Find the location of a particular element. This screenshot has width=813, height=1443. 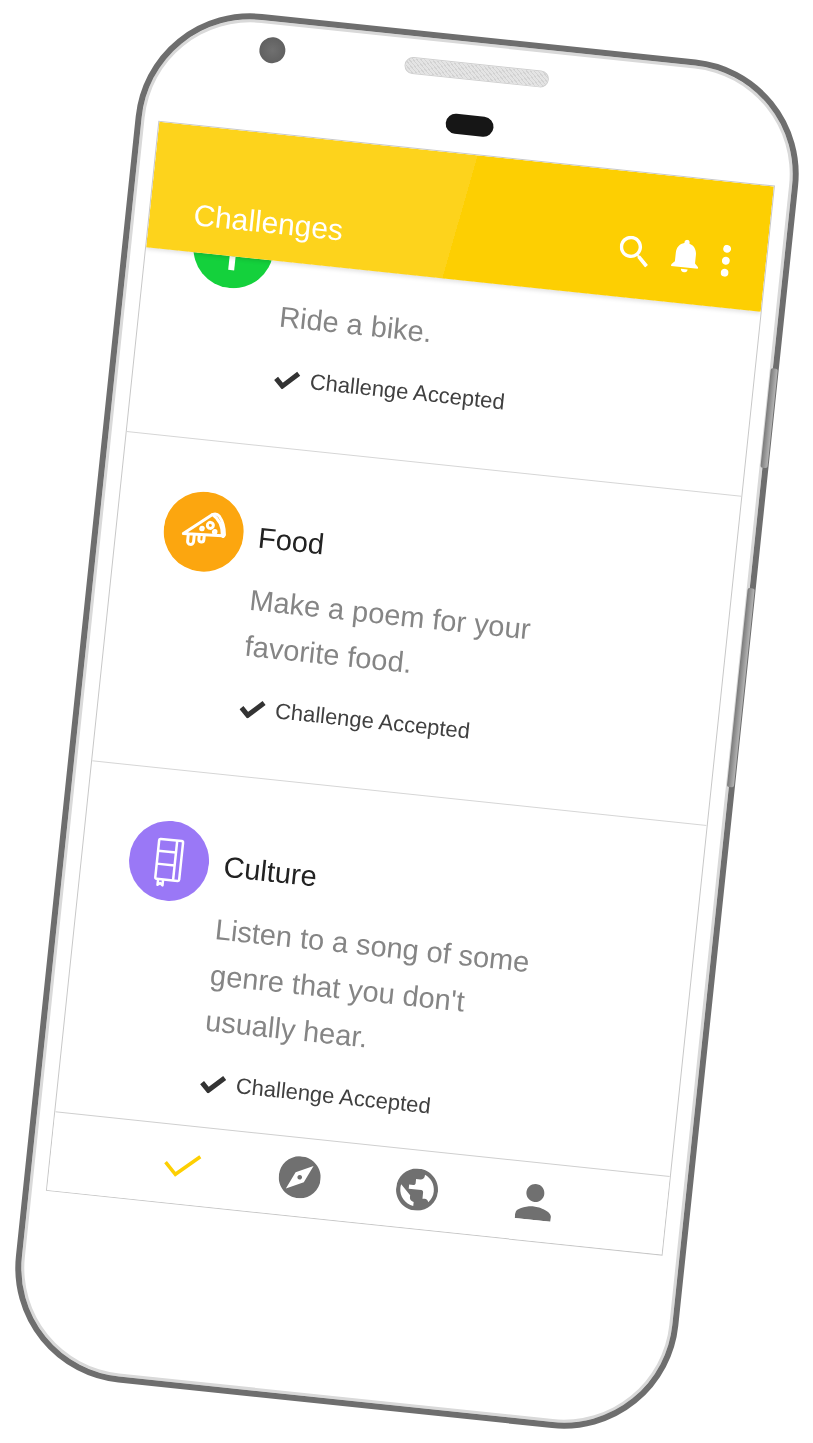

challenge-text: Ride a bike. is located at coordinates (356, 325).